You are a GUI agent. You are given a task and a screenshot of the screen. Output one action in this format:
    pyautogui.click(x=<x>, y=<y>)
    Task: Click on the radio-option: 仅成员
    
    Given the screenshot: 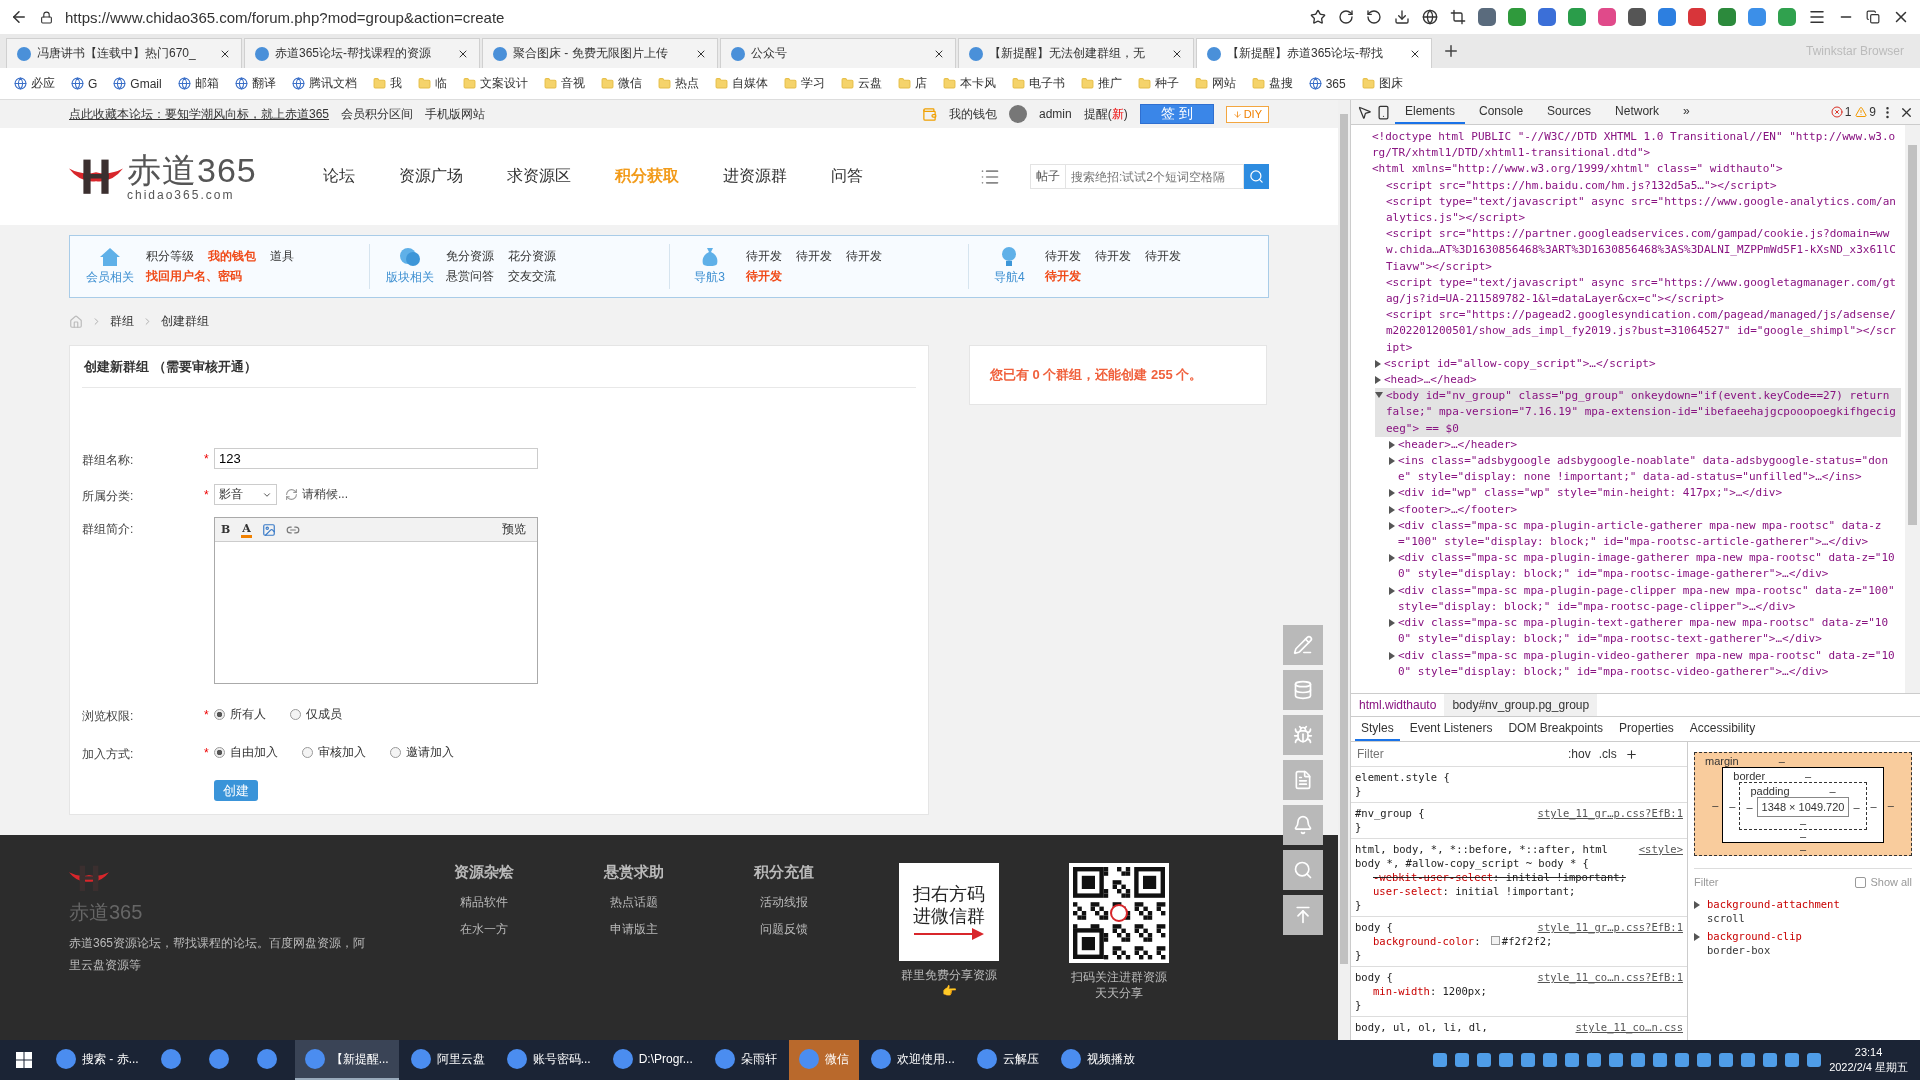 What is the action you would take?
    pyautogui.click(x=316, y=714)
    